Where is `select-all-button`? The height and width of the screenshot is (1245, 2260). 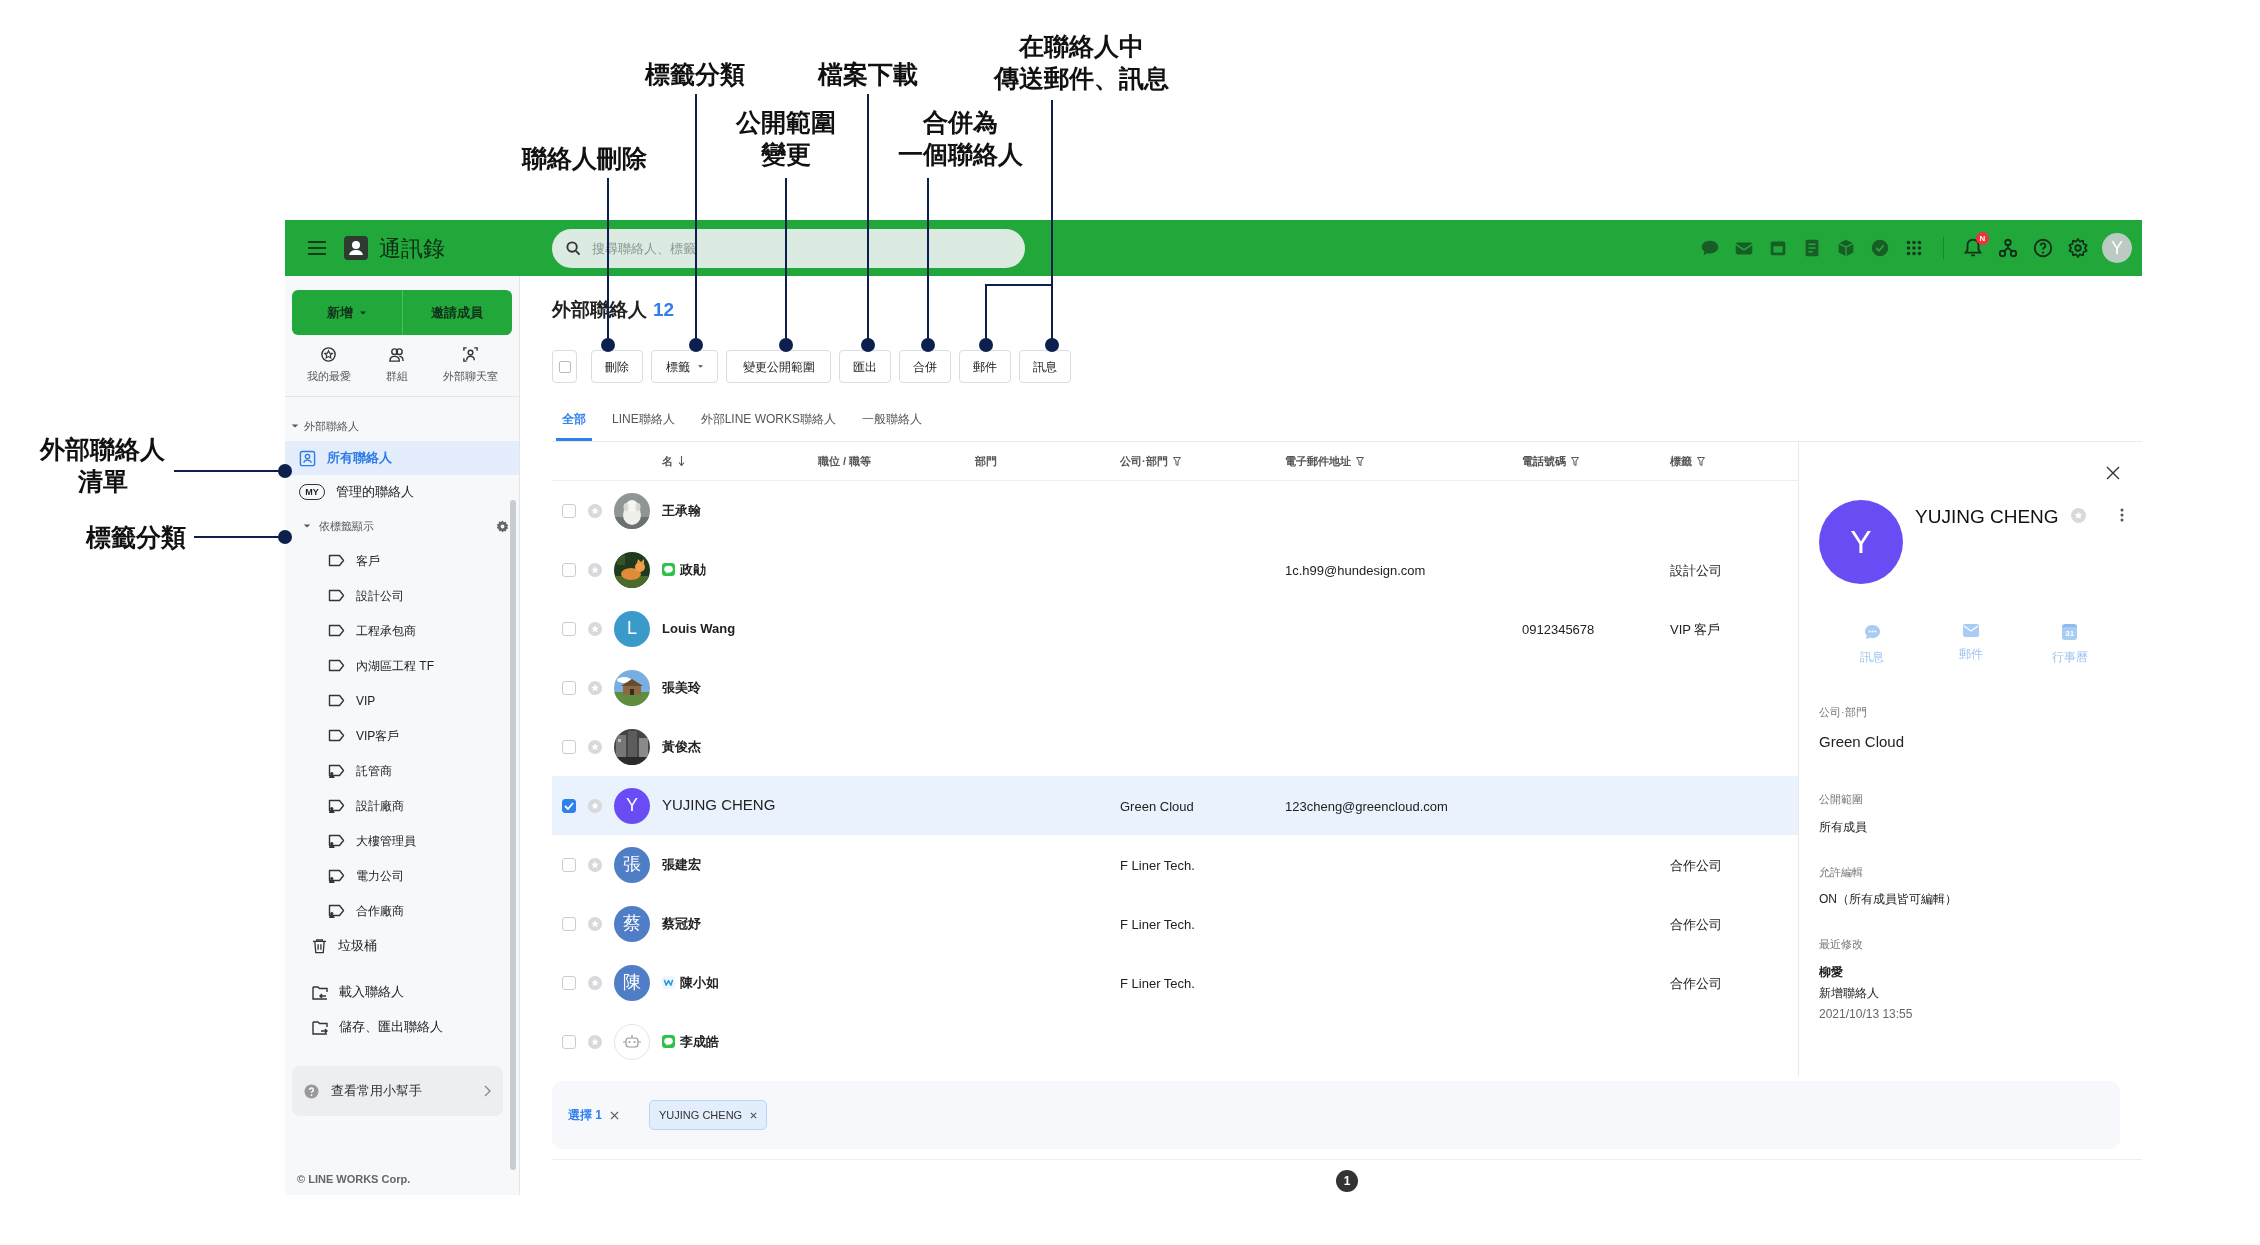 select-all-button is located at coordinates (564, 366).